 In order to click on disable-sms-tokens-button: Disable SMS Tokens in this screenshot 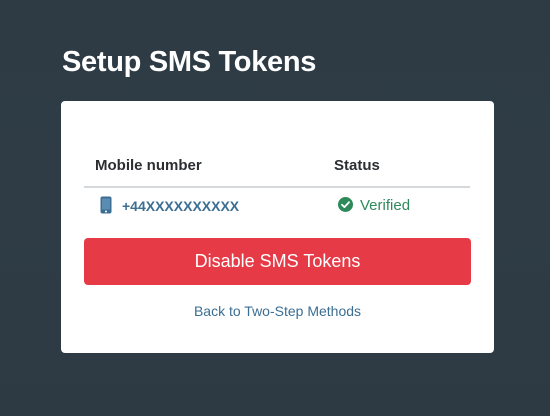, I will do `click(277, 261)`.